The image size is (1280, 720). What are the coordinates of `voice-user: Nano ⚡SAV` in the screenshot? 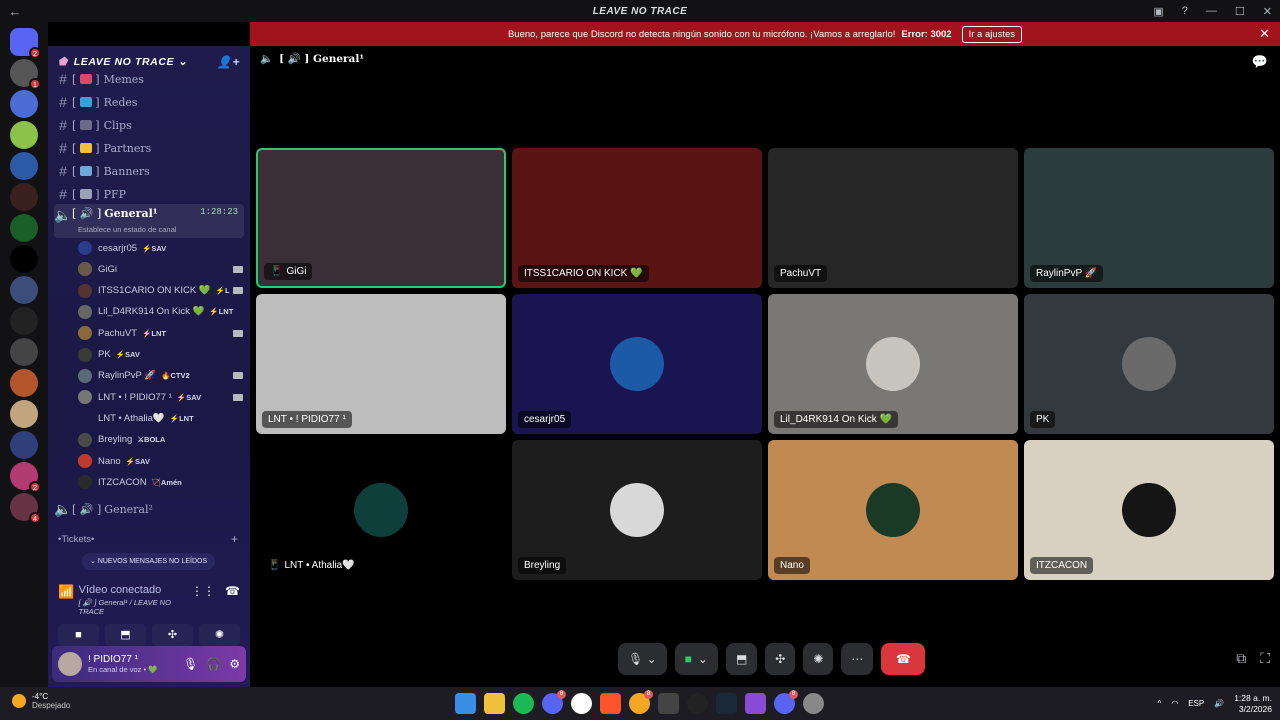 It's located at (160, 461).